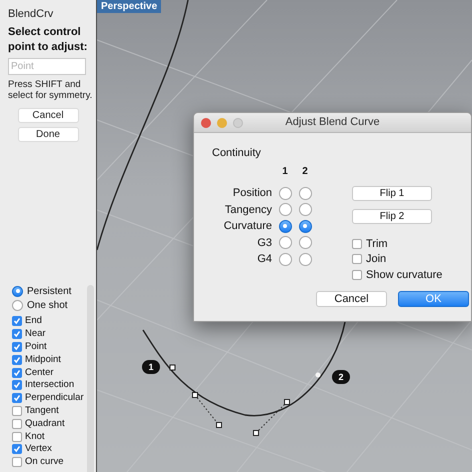  I want to click on zoom-icon, so click(238, 123).